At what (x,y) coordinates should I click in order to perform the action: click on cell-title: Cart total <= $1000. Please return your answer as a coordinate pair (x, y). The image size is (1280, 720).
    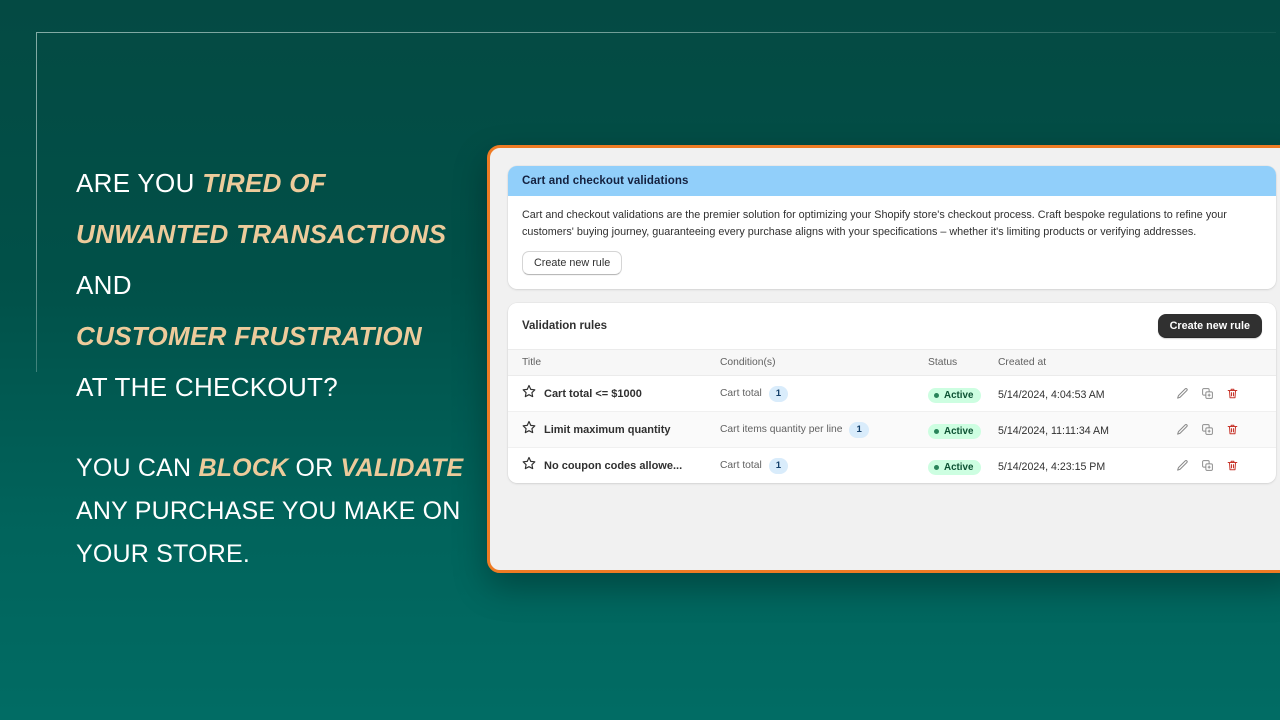
    Looking at the image, I should click on (614, 394).